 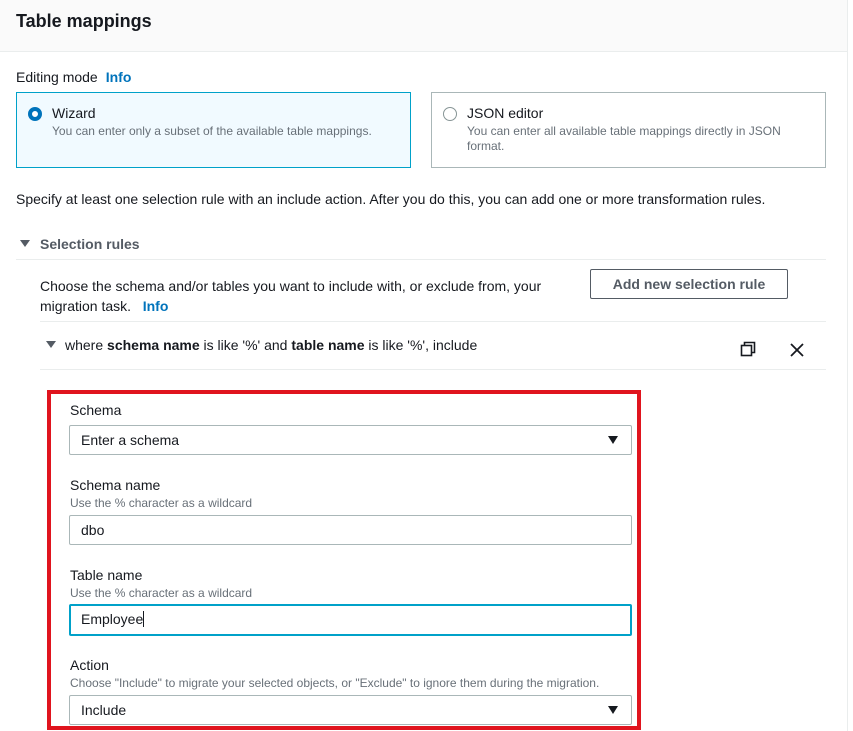 What do you see at coordinates (505, 113) in the screenshot?
I see `json-editor-title: JSON editor` at bounding box center [505, 113].